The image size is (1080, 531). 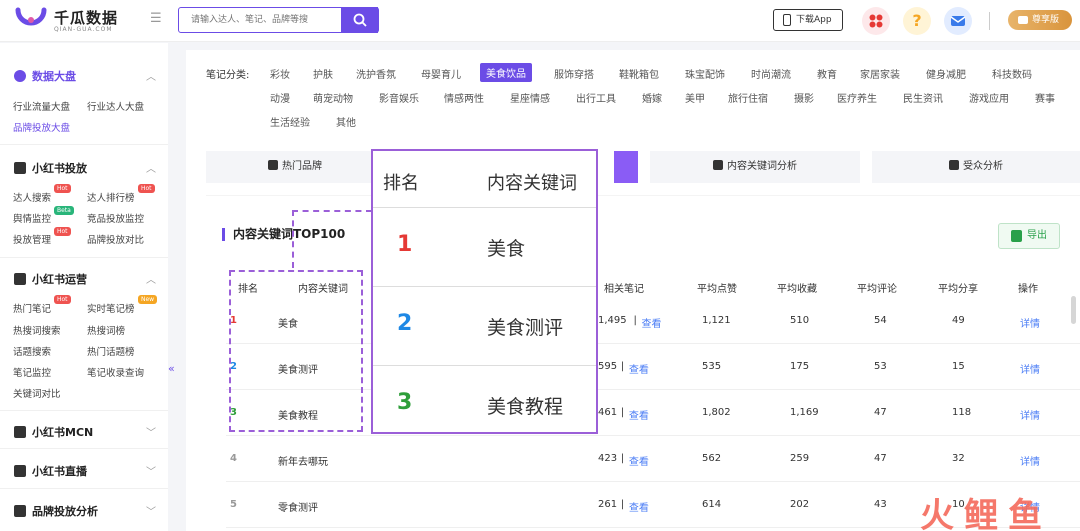 What do you see at coordinates (652, 97) in the screenshot?
I see `category-item: 婚嫁` at bounding box center [652, 97].